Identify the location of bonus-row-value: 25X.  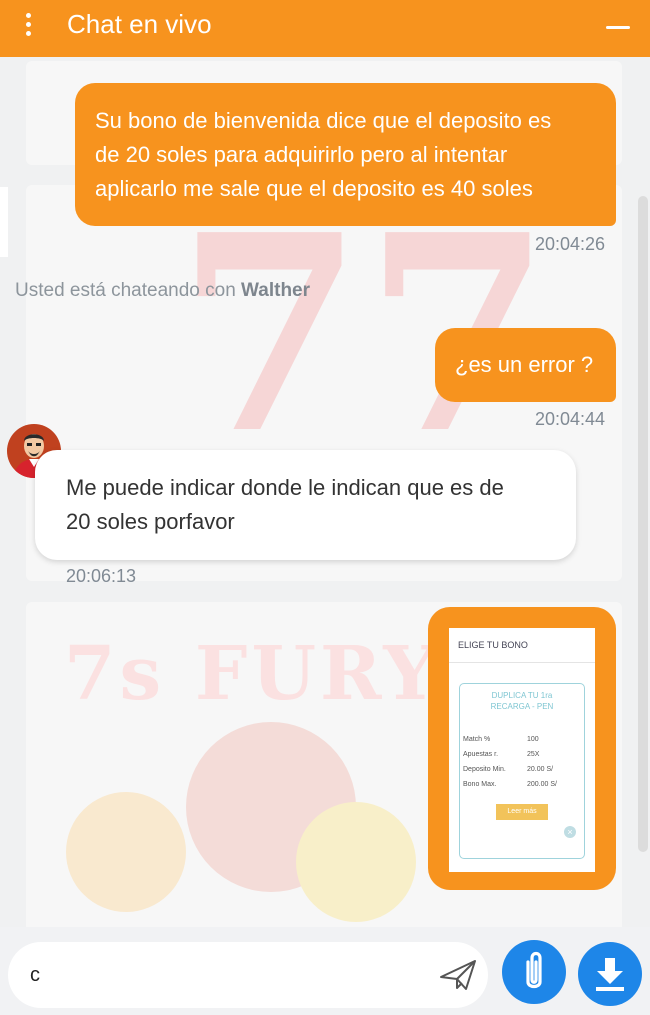
(533, 754).